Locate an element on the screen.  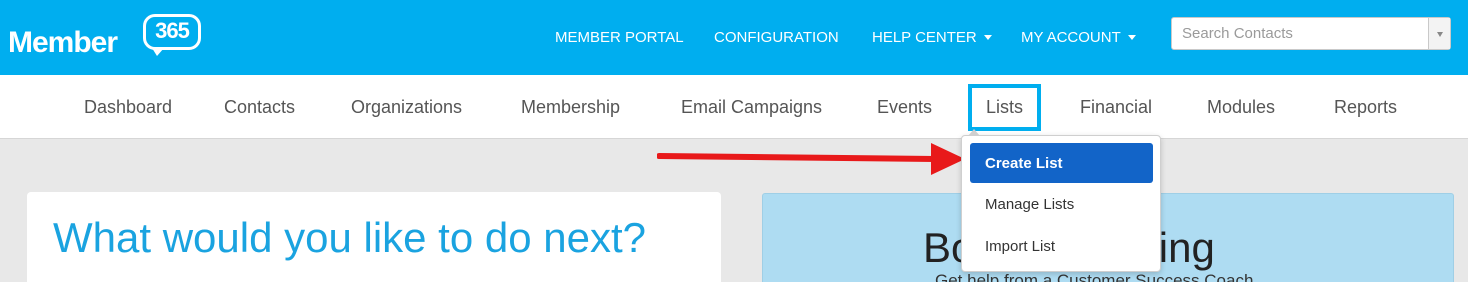
lists-dropdown-menu: Create List Manage Lists Import List is located at coordinates (1061, 200).